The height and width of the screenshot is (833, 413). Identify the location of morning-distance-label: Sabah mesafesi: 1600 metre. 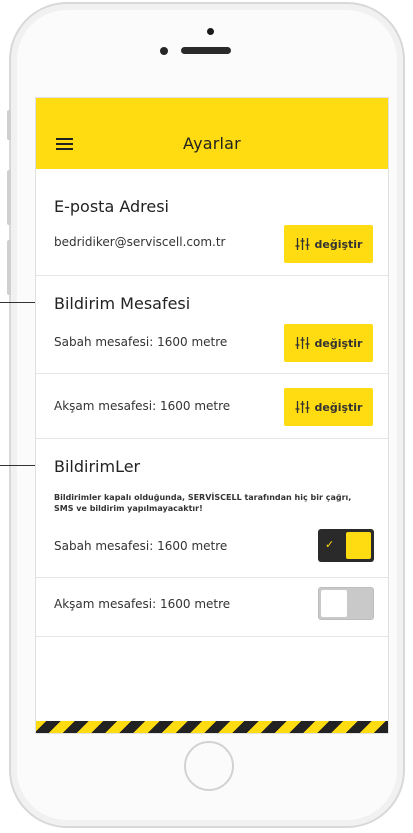
(141, 342).